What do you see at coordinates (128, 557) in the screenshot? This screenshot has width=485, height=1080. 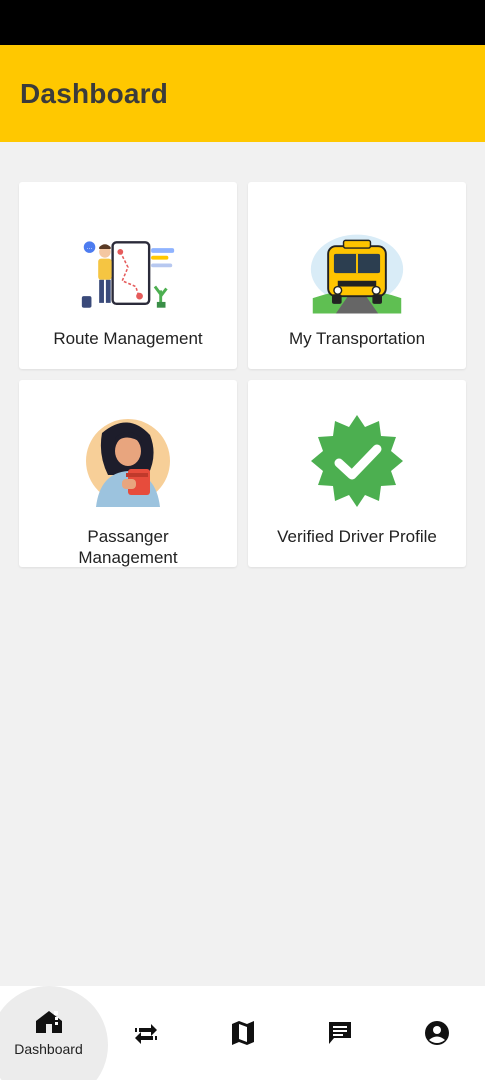 I see `passenger-label-line2: Management` at bounding box center [128, 557].